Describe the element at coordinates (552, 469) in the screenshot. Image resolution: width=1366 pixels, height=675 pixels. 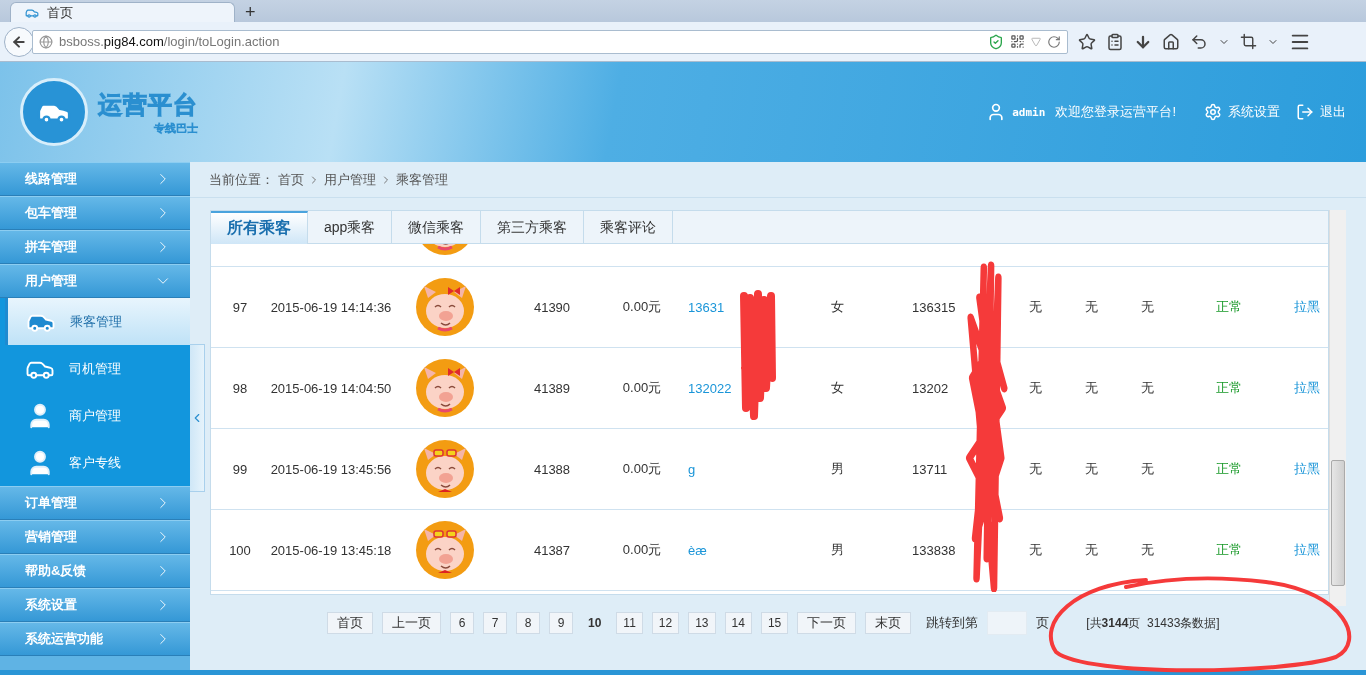
I see `table-cell: 41388` at that location.